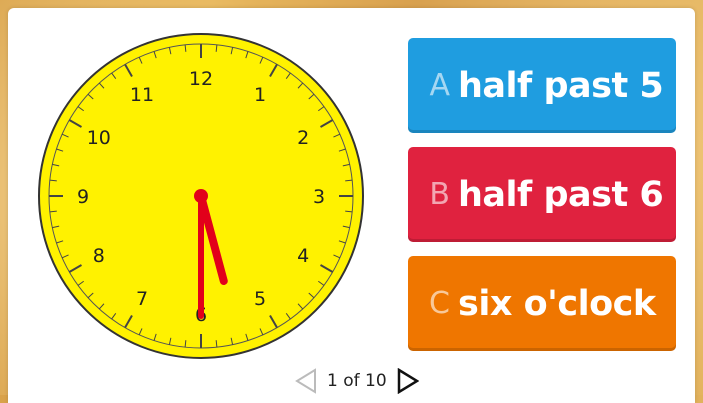 The width and height of the screenshot is (703, 403). What do you see at coordinates (99, 256) in the screenshot?
I see `clock-number: 8` at bounding box center [99, 256].